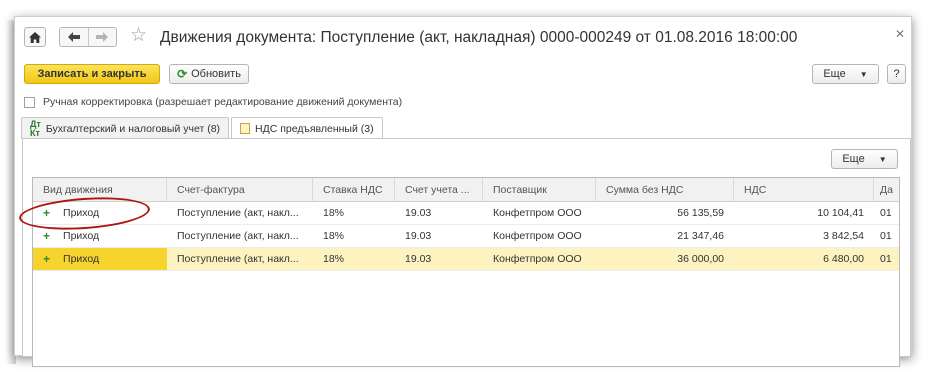 This screenshot has width=931, height=372. What do you see at coordinates (896, 74) in the screenshot?
I see `help-button: ?` at bounding box center [896, 74].